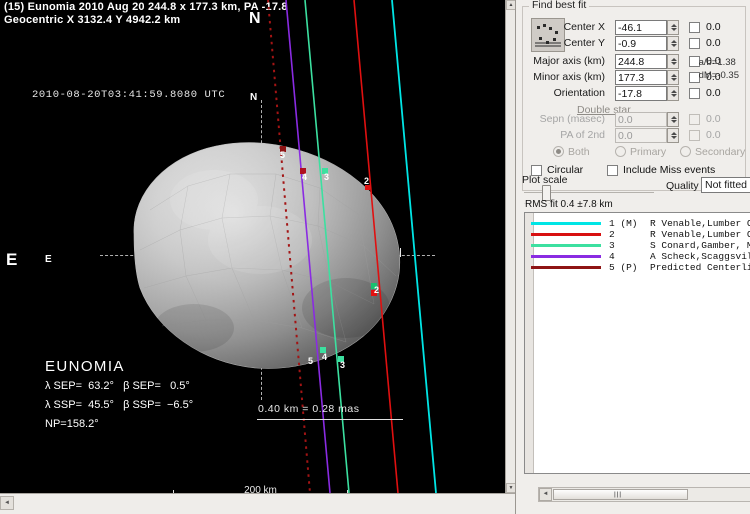 This screenshot has width=750, height=514. Describe the element at coordinates (510, 5) in the screenshot. I see `scroll-up-icon: ▲` at that location.